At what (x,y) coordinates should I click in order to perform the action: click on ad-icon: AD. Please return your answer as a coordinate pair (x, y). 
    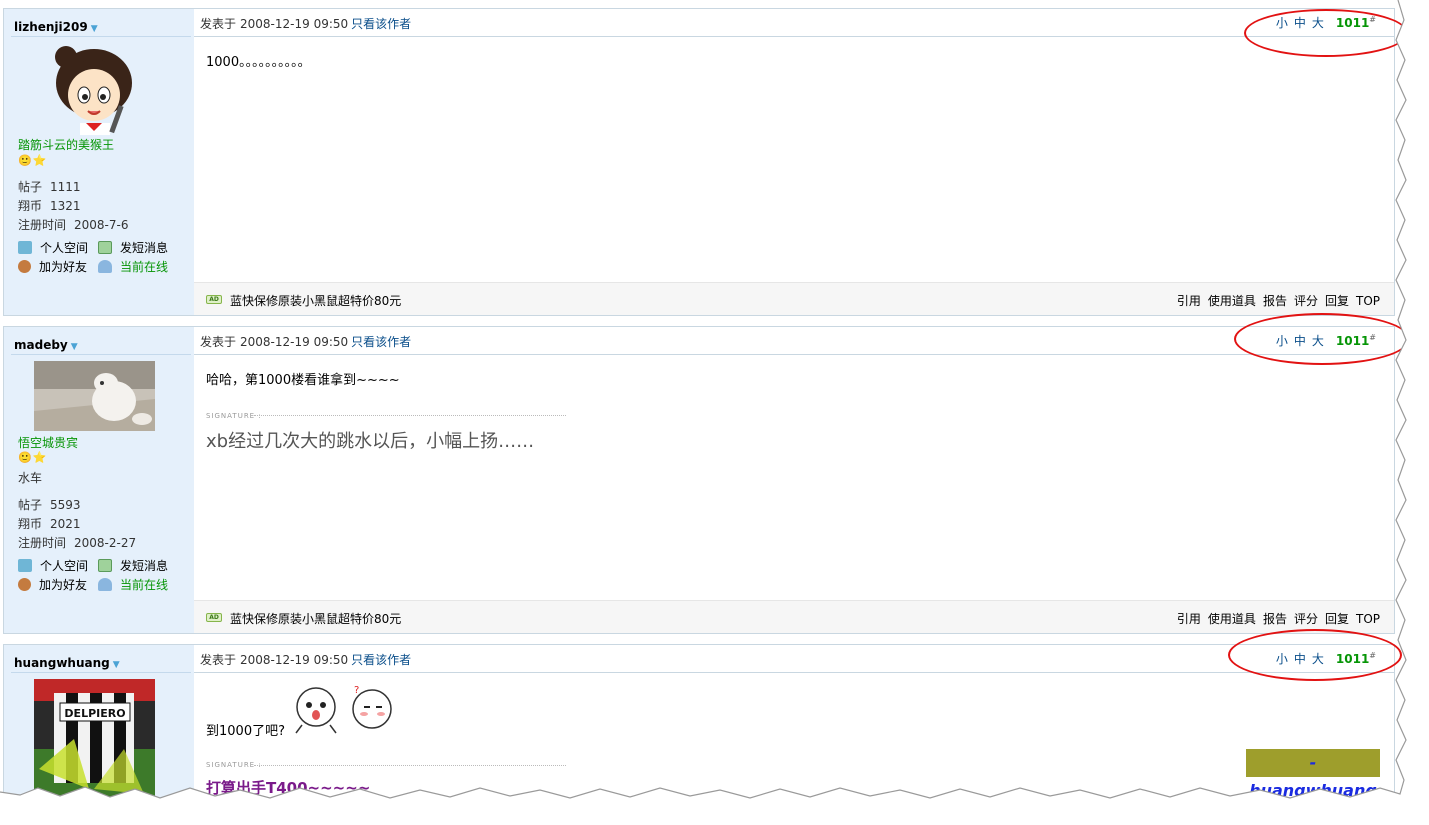
    Looking at the image, I should click on (214, 299).